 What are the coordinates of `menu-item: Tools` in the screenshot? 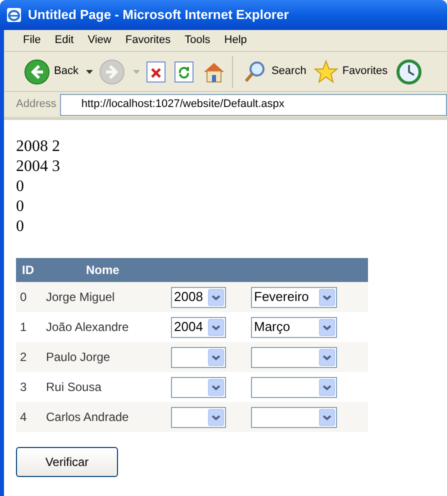 It's located at (198, 40).